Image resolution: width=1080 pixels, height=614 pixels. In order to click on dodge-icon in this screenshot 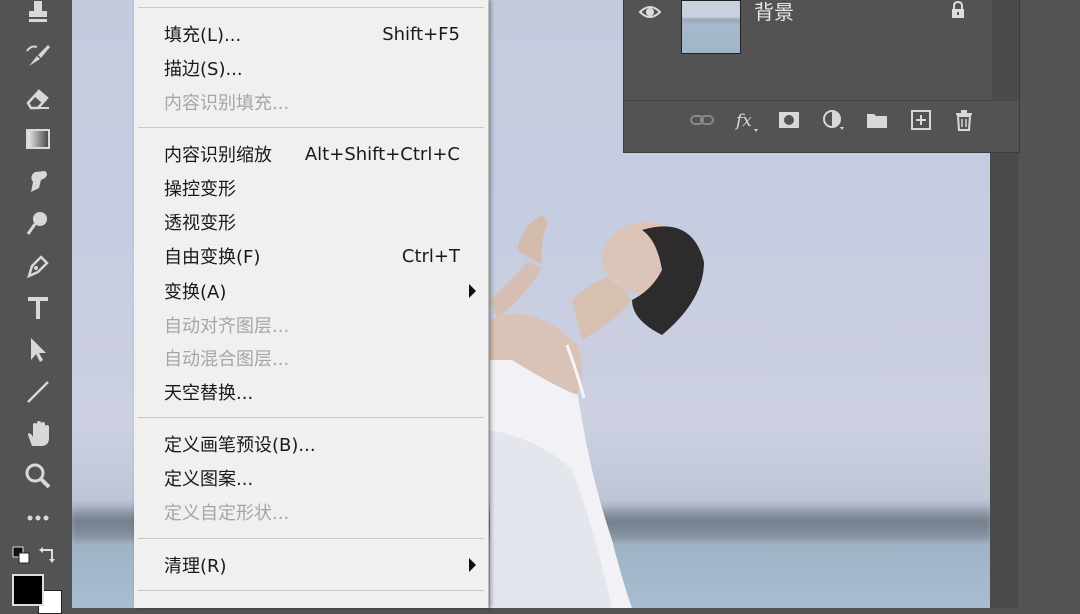, I will do `click(38, 223)`.